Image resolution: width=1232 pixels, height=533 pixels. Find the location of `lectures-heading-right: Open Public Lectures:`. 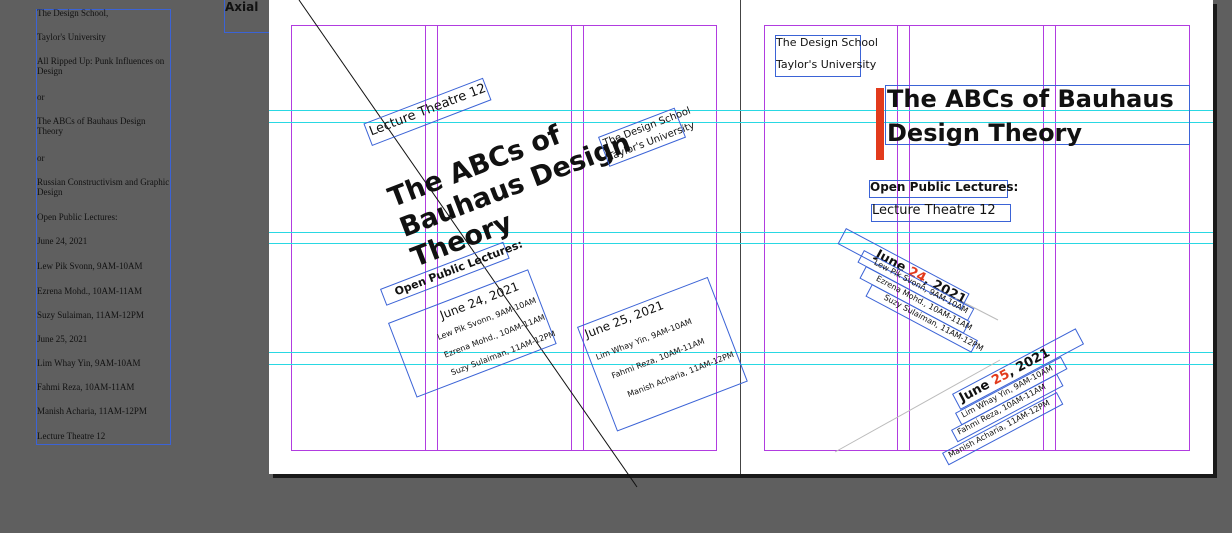

lectures-heading-right: Open Public Lectures: is located at coordinates (944, 187).